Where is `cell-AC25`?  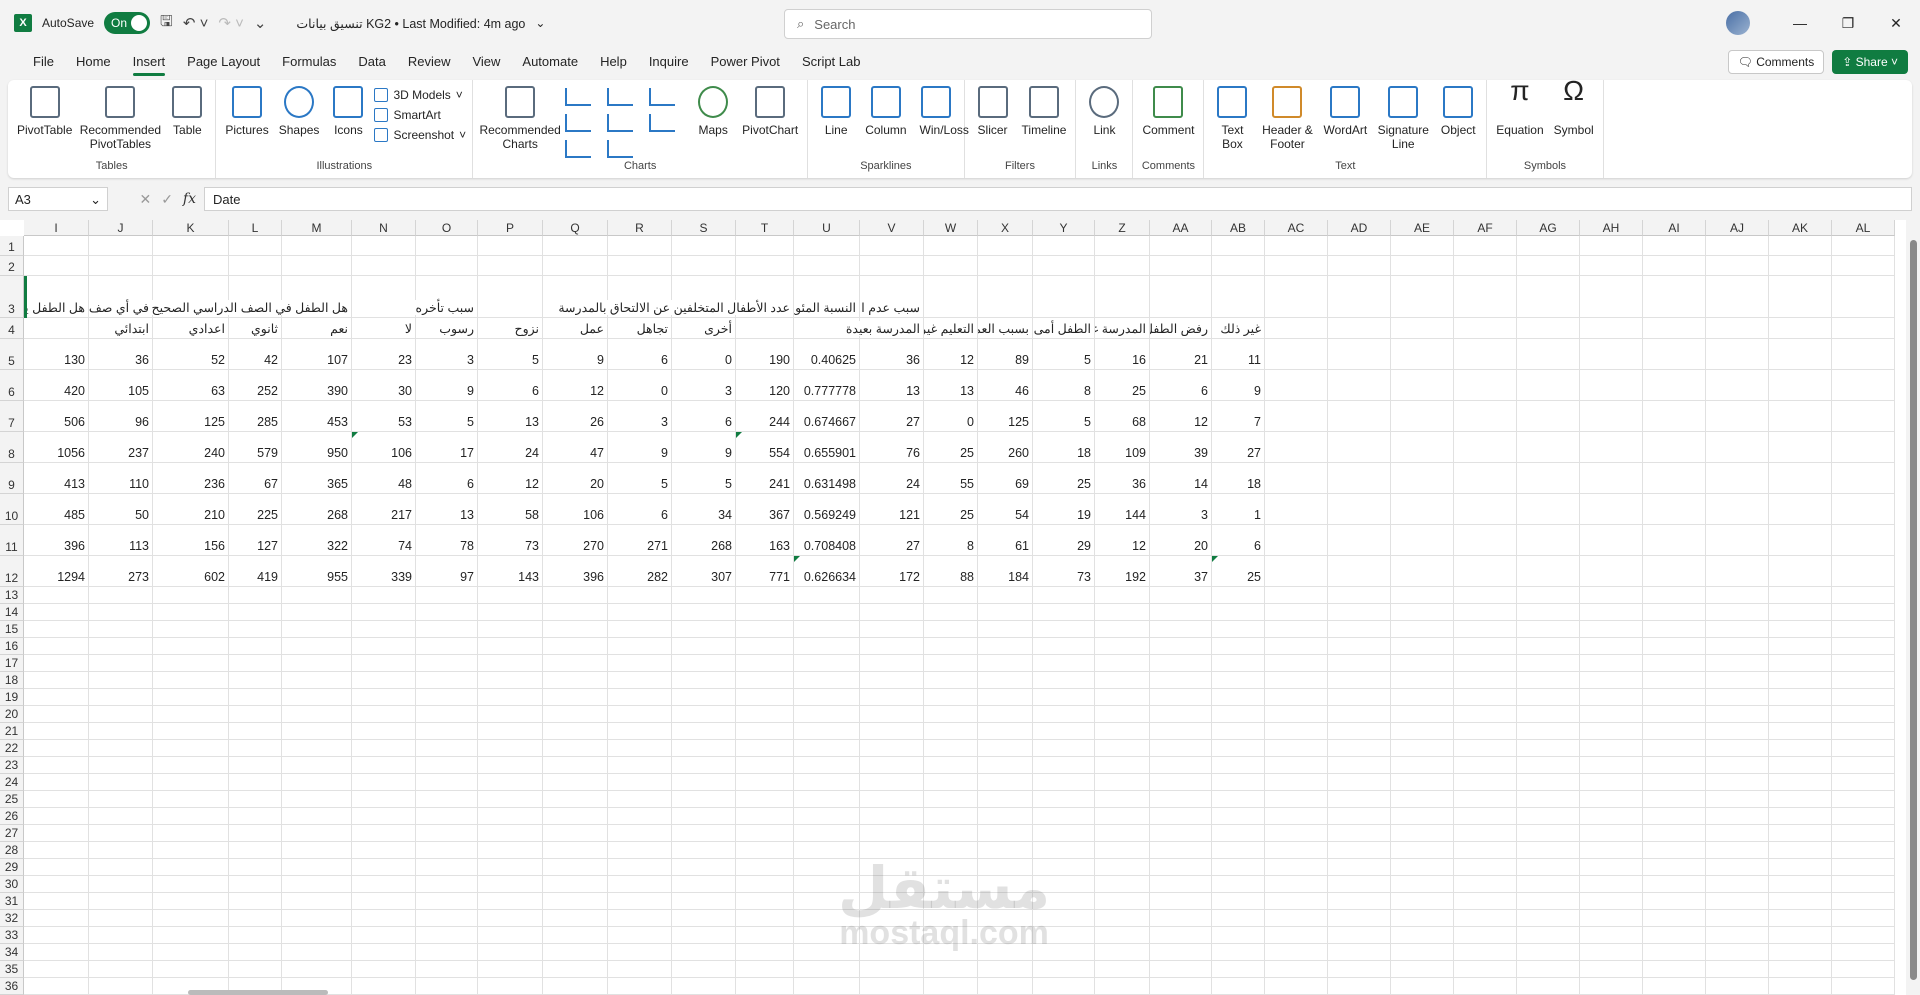 cell-AC25 is located at coordinates (1296, 799).